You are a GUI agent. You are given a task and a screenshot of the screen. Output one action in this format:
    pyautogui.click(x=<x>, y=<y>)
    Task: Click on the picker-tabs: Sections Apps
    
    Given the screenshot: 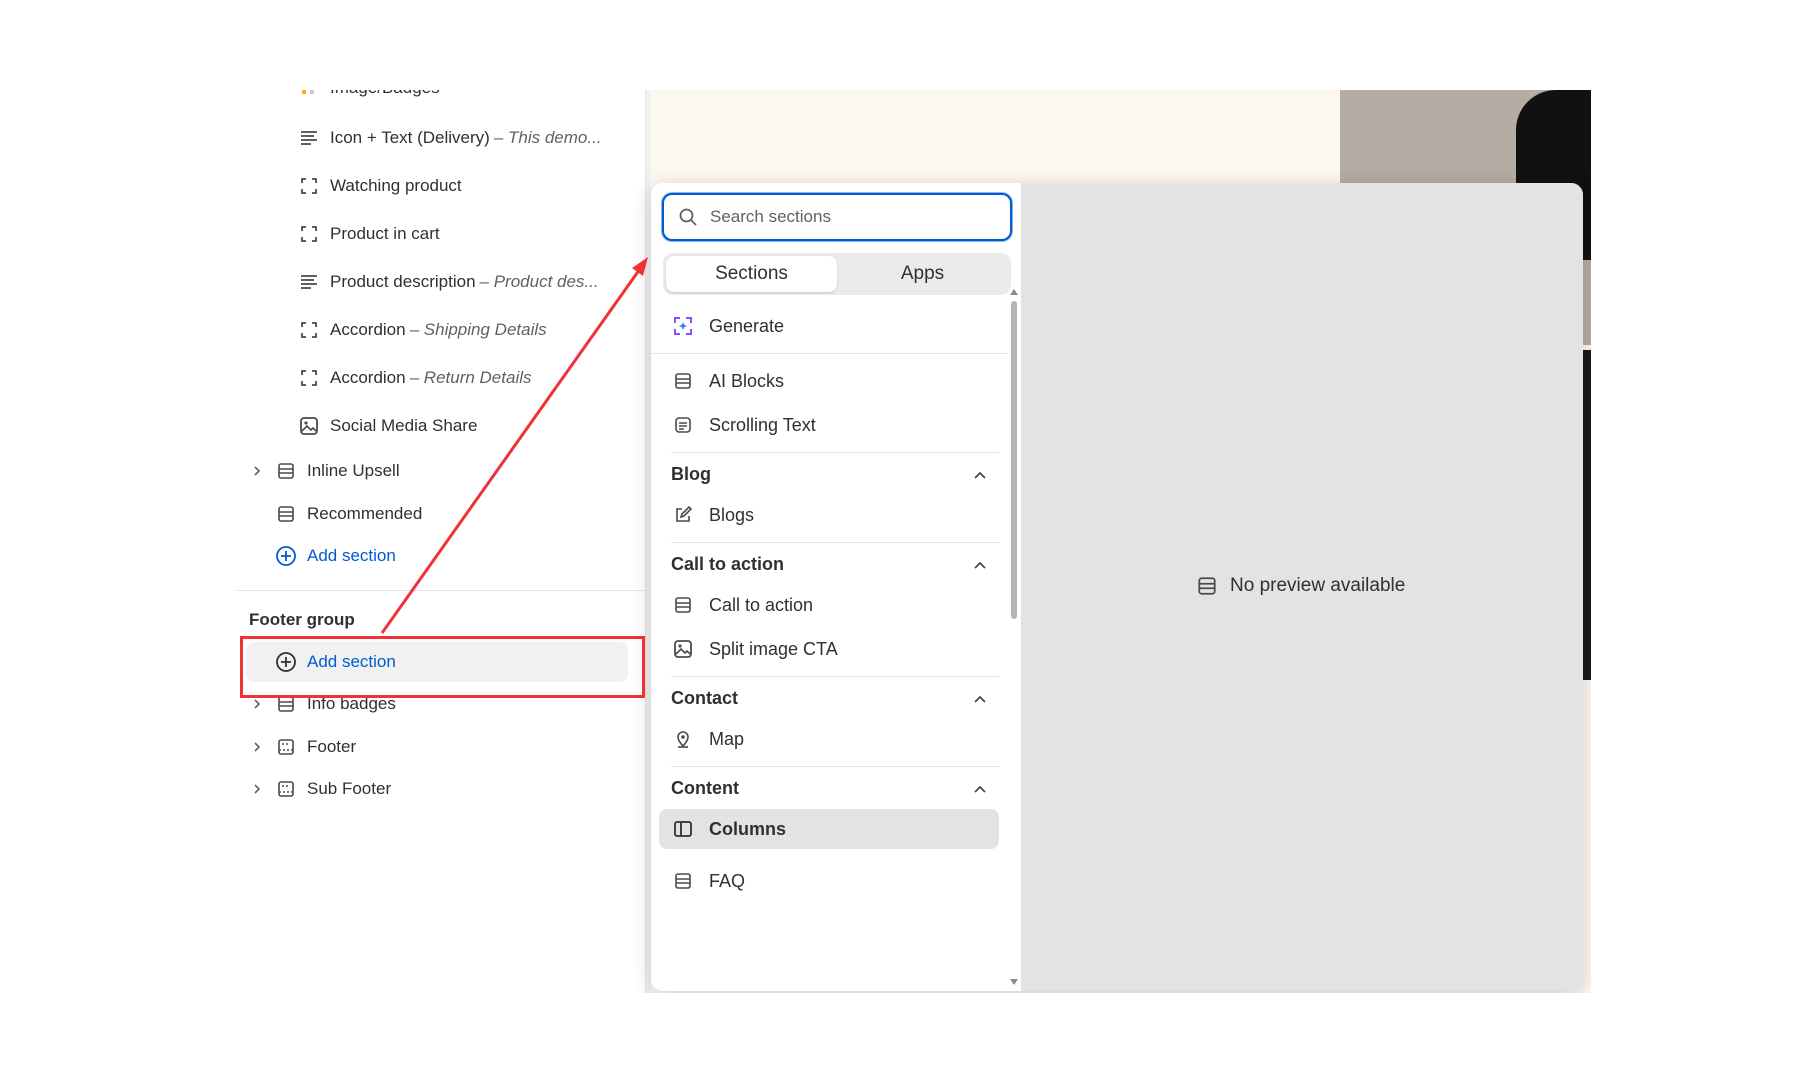 What is the action you would take?
    pyautogui.click(x=837, y=274)
    